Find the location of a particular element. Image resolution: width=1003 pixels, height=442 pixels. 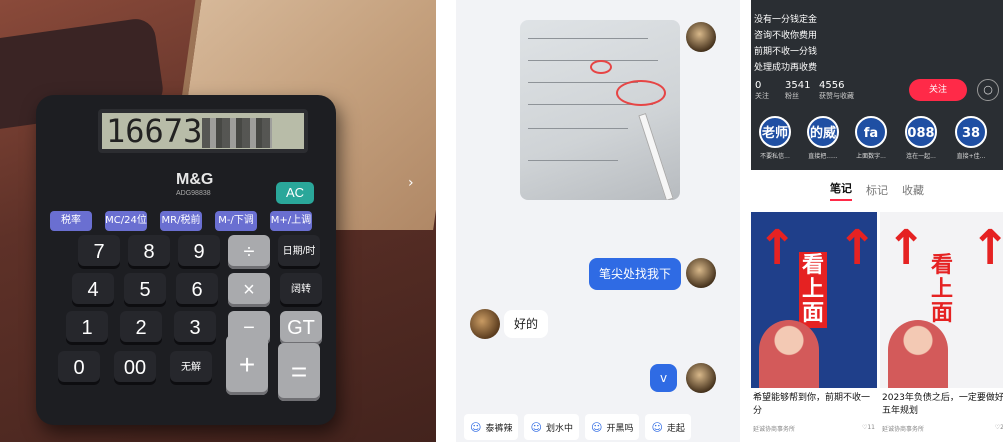

note-title: 2023年负债之后，一定要做好五年规划 is located at coordinates (942, 404).